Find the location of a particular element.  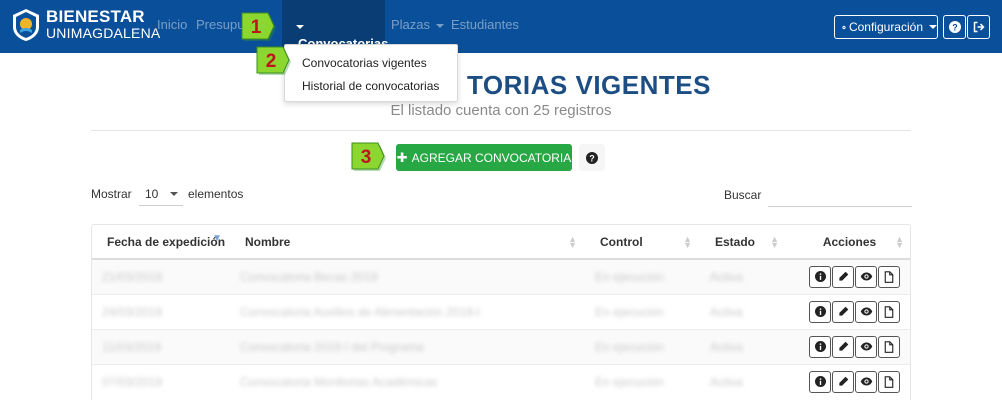

svg-text: 3 is located at coordinates (366, 157).